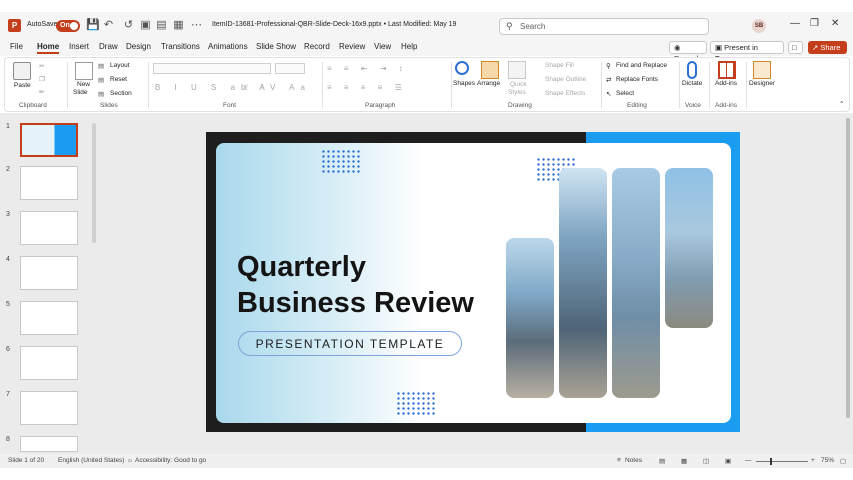  What do you see at coordinates (120, 65) in the screenshot?
I see `layout-button: Layout` at bounding box center [120, 65].